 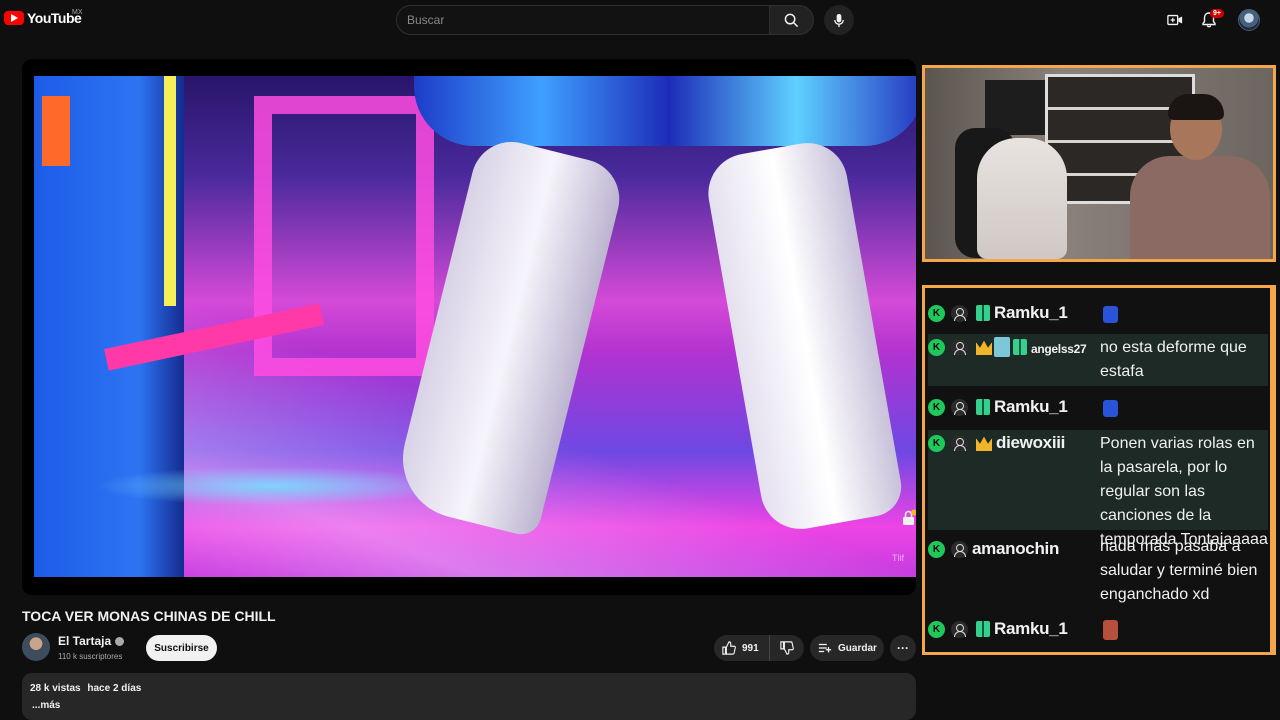 What do you see at coordinates (1022, 198) in the screenshot?
I see `webcam-person-left` at bounding box center [1022, 198].